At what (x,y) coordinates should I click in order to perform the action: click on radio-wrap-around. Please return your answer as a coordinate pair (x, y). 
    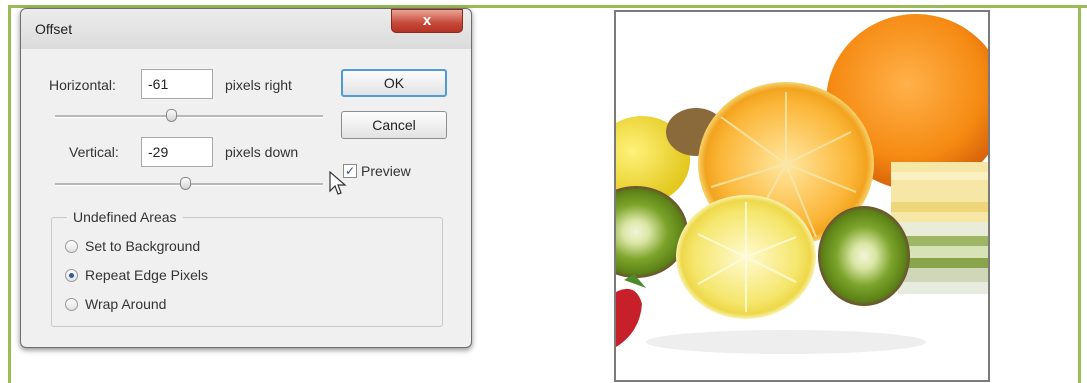
    Looking at the image, I should click on (71, 304).